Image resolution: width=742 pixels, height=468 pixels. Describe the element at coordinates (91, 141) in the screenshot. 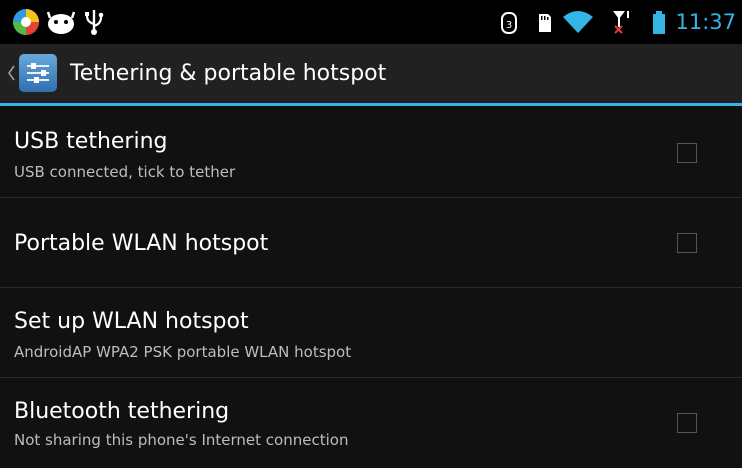

I see `list-item-title: USB tethering` at that location.